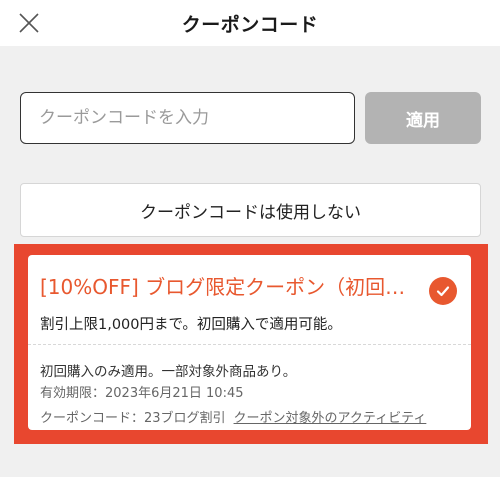 The width and height of the screenshot is (500, 477). I want to click on page-title: クーポンコード, so click(250, 24).